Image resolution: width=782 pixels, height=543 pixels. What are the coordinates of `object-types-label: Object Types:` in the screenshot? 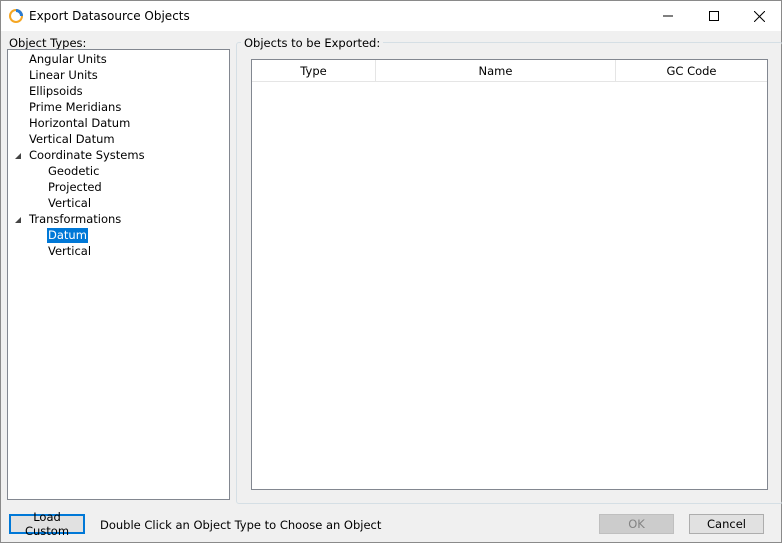 It's located at (48, 43).